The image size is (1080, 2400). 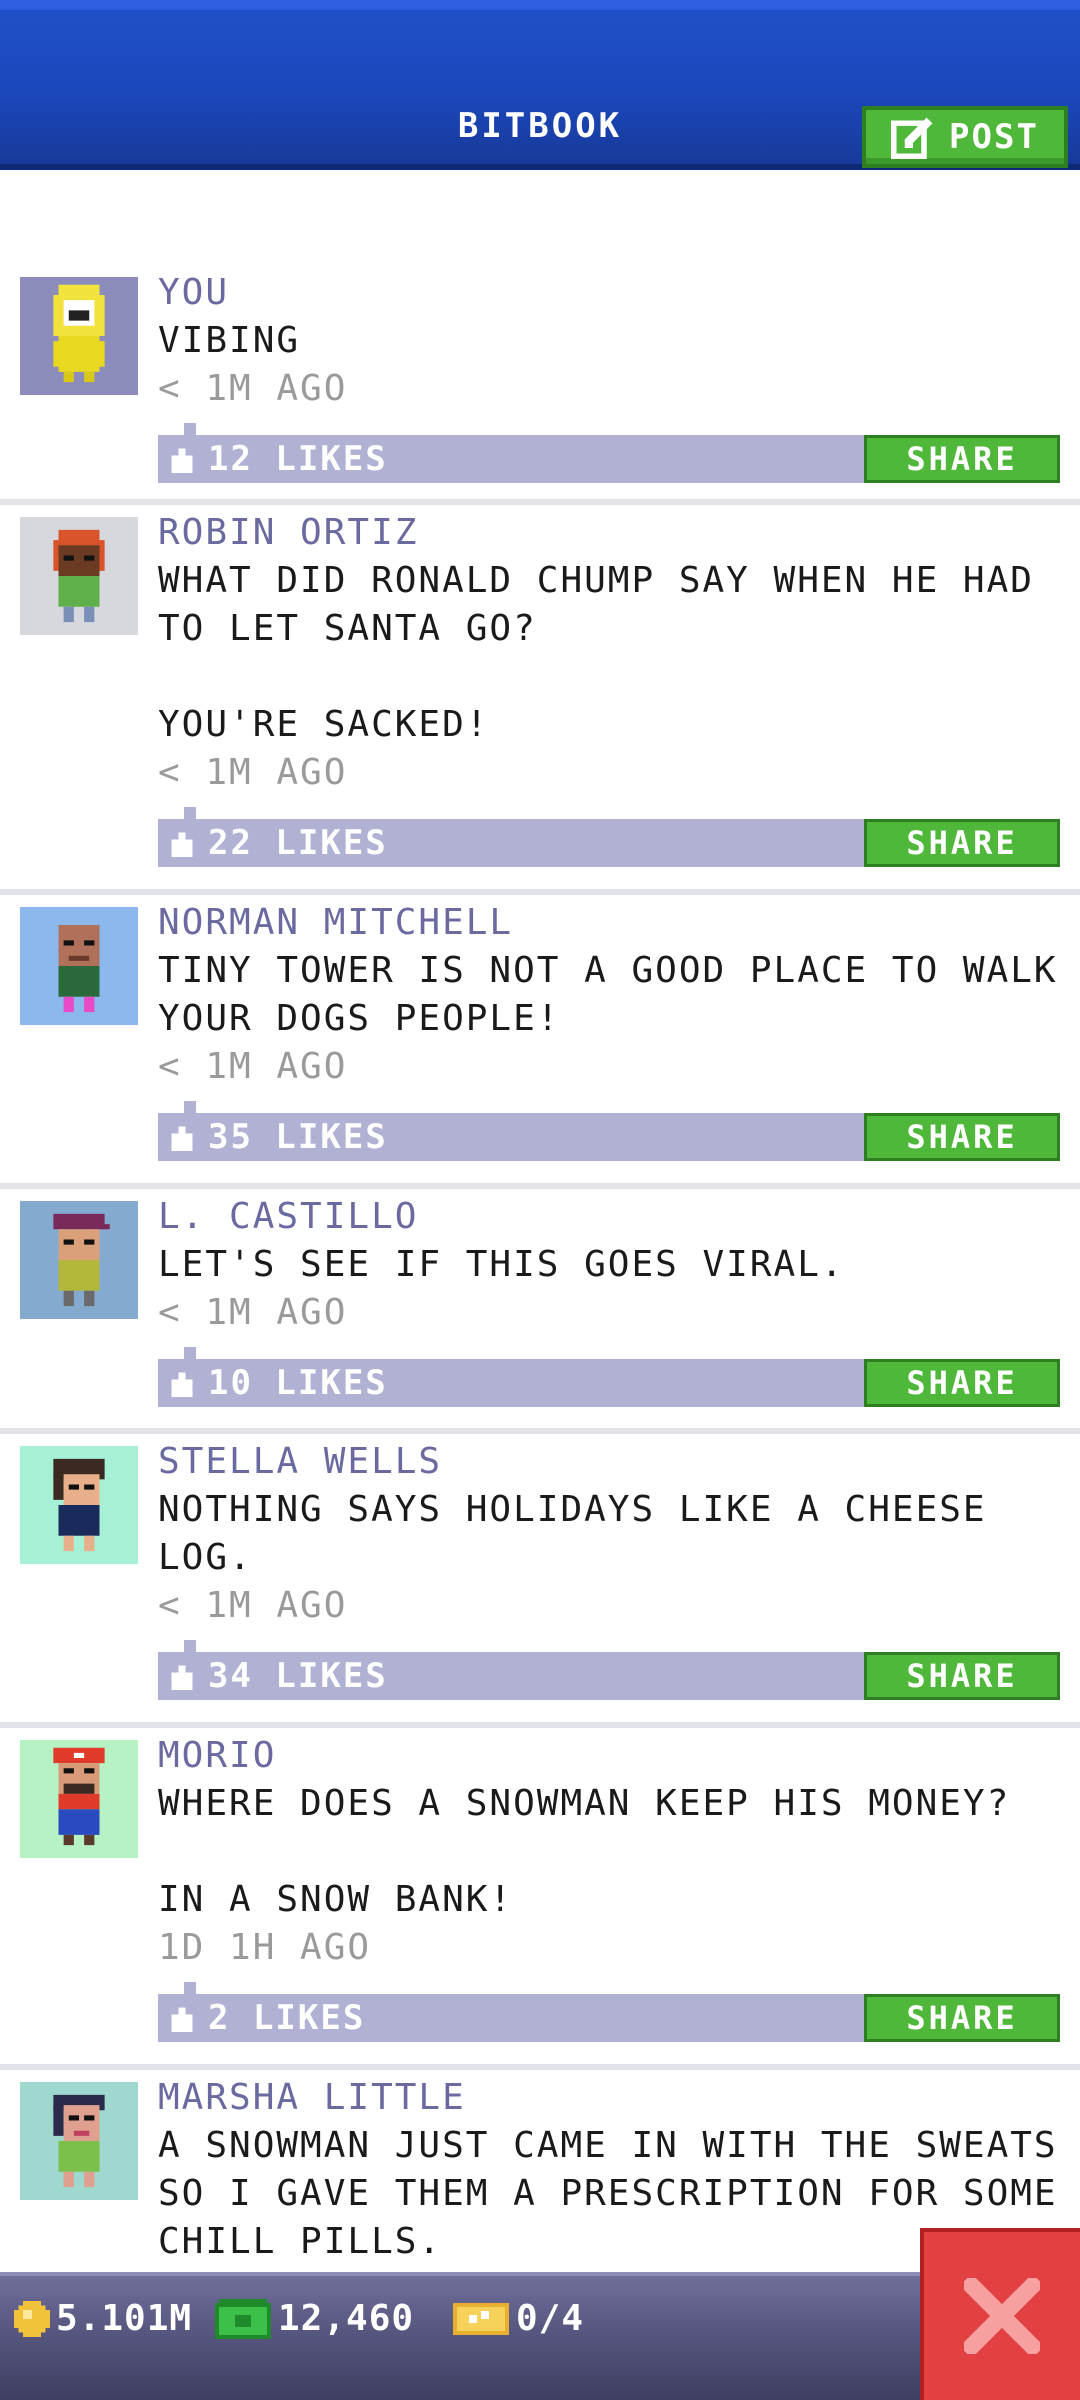 I want to click on like-count: 2 LIKES, so click(x=287, y=2018).